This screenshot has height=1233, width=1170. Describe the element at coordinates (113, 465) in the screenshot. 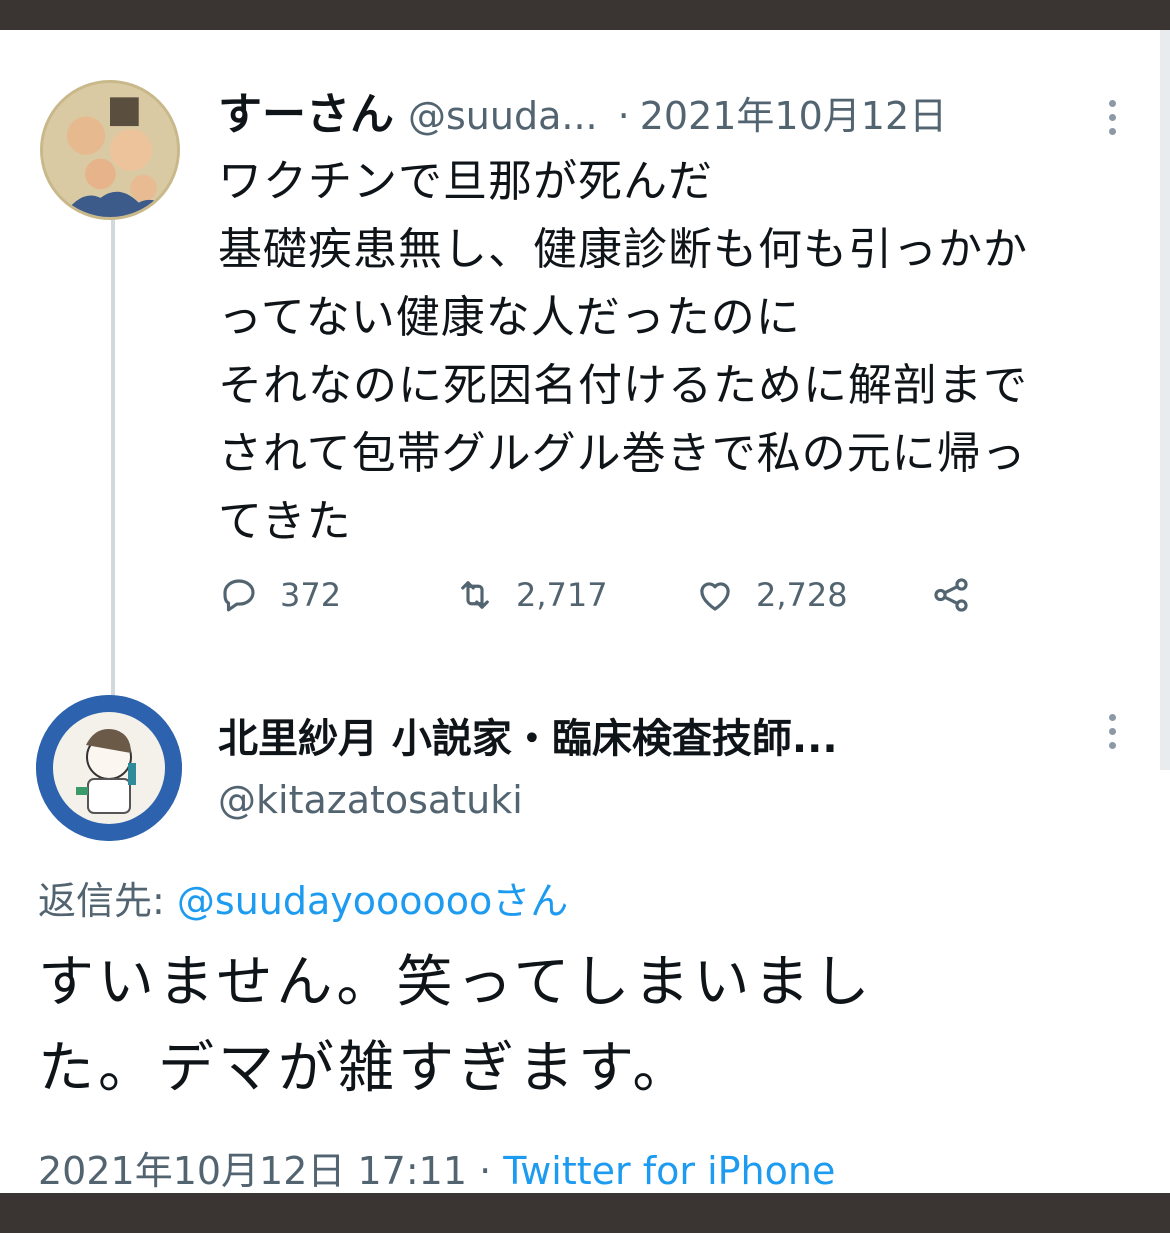

I see `thread-connector-line` at that location.